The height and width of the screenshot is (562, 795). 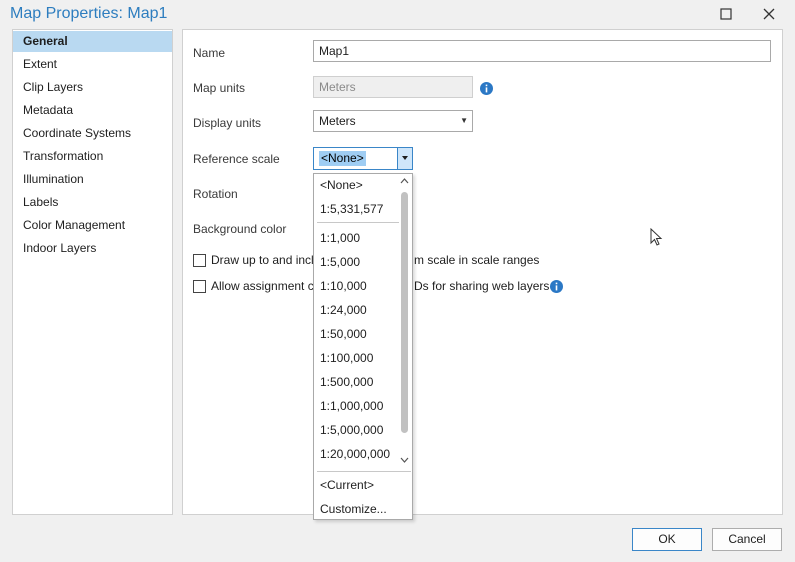 I want to click on allow-assignment-checkbox-label: Allow assignment c, so click(x=262, y=286).